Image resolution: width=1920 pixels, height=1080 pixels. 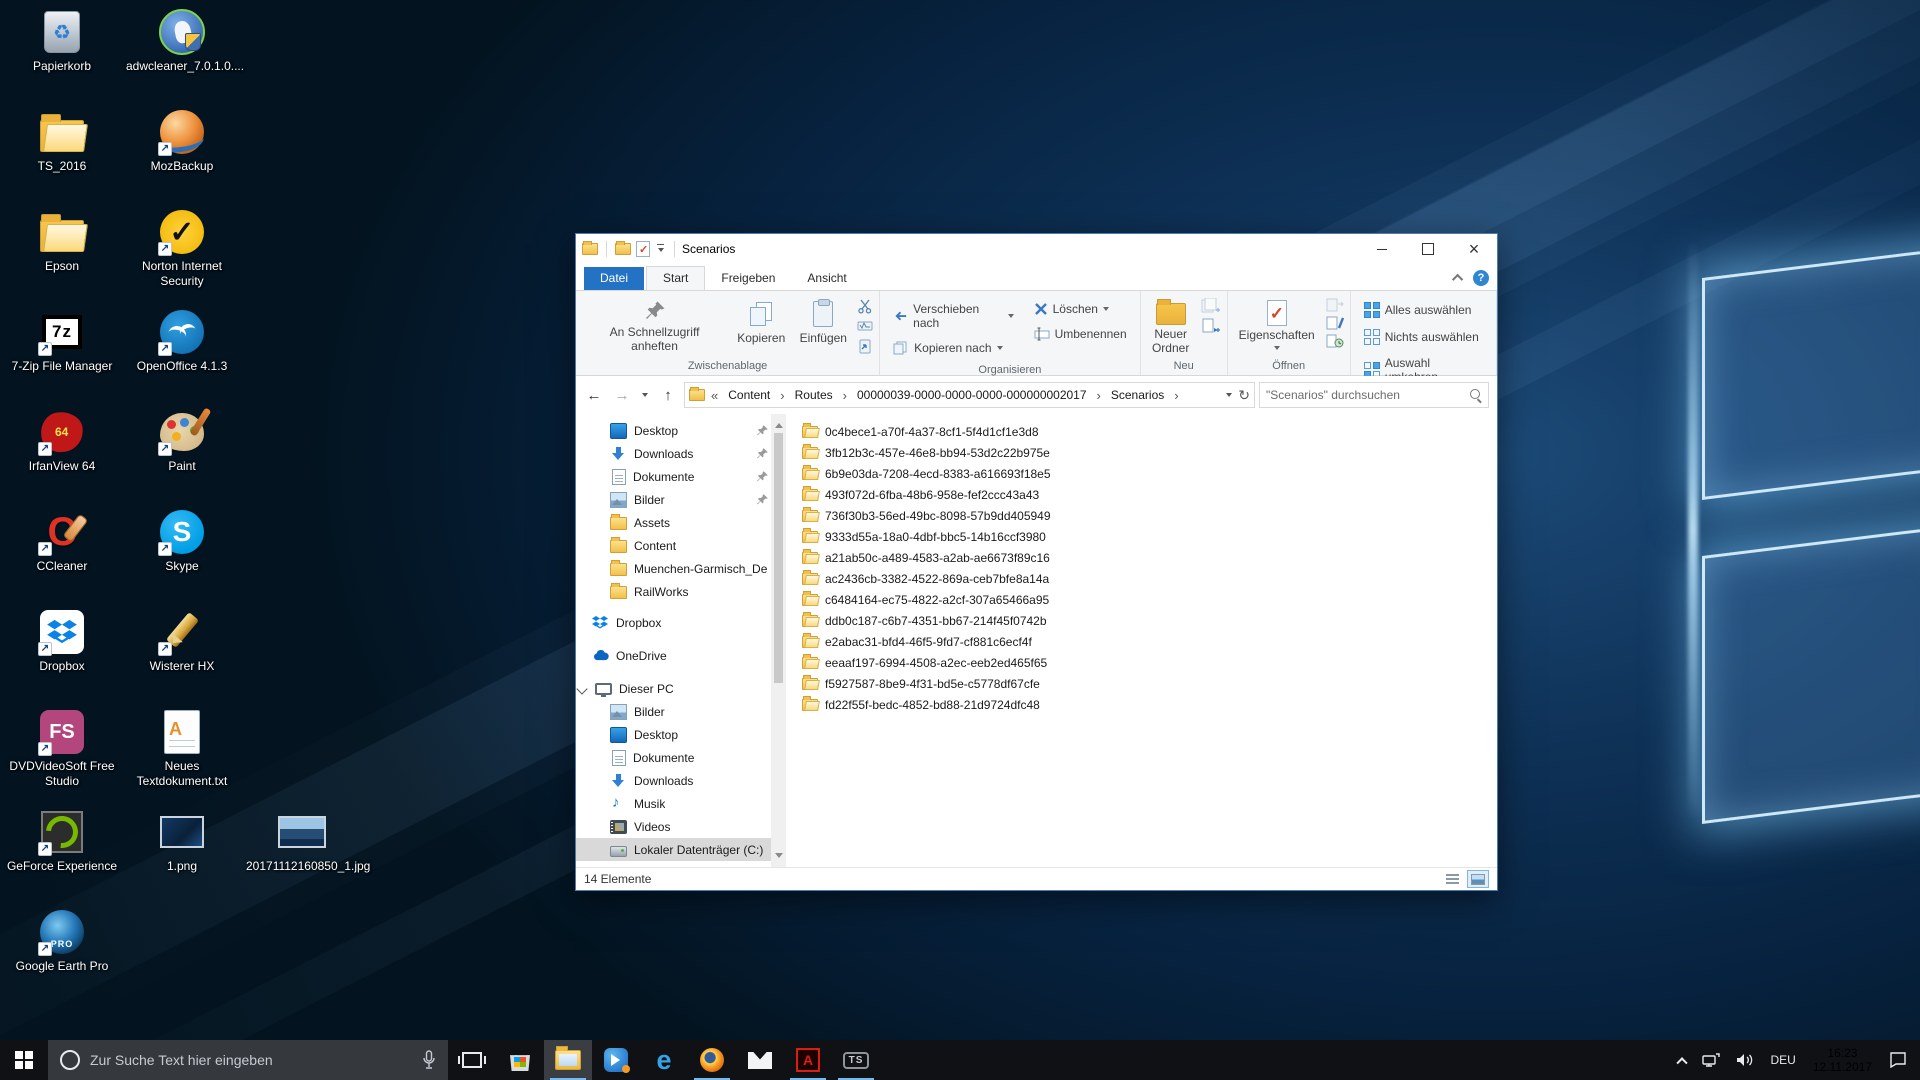 I want to click on pin-to-quick-access-button: An Schnellzugriff anheften, so click(x=654, y=325).